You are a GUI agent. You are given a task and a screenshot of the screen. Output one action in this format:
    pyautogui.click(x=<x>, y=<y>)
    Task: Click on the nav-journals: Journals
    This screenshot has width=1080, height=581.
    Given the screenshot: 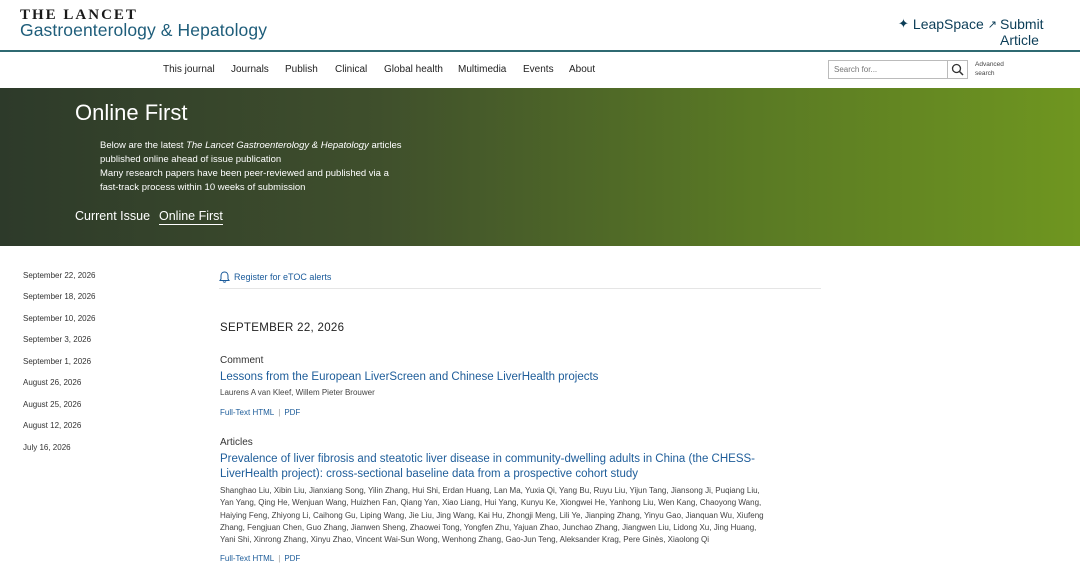 What is the action you would take?
    pyautogui.click(x=250, y=69)
    